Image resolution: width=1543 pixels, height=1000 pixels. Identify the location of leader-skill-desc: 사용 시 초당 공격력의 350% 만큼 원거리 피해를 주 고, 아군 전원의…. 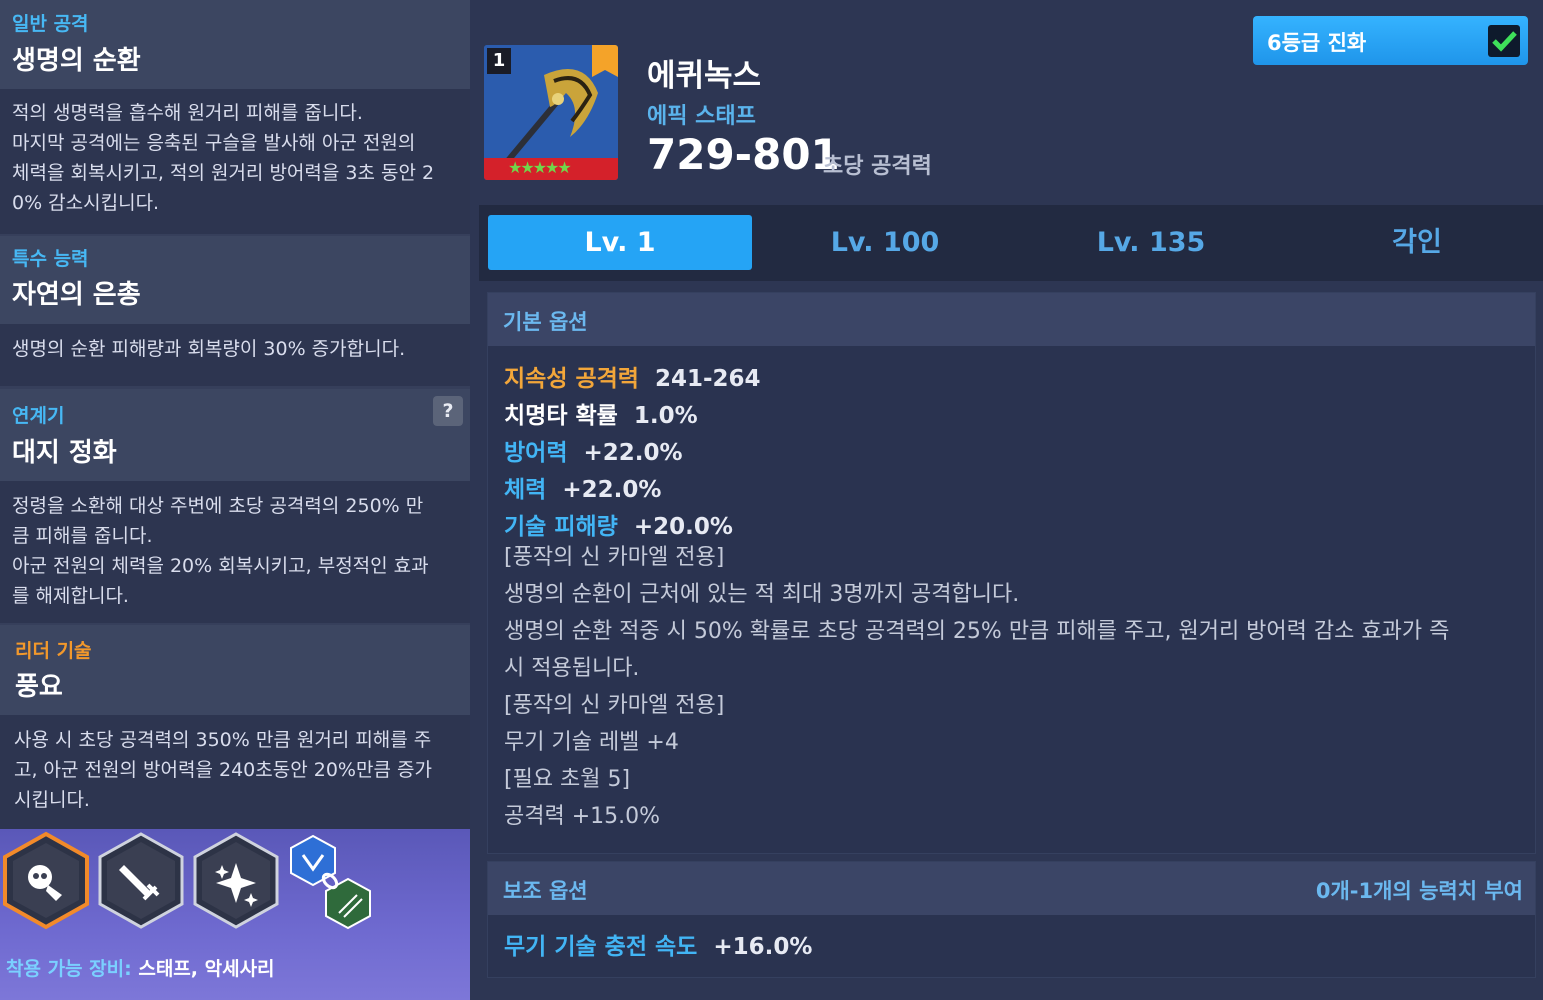
(223, 770).